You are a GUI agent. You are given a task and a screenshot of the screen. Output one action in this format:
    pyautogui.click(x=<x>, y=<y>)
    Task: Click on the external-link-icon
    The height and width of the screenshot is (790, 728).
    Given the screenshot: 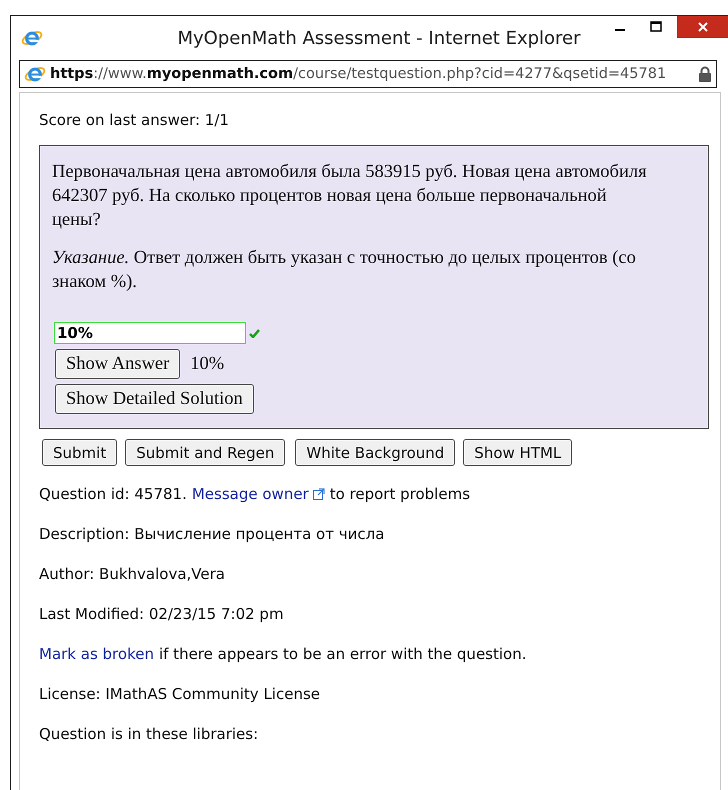 What is the action you would take?
    pyautogui.click(x=318, y=494)
    